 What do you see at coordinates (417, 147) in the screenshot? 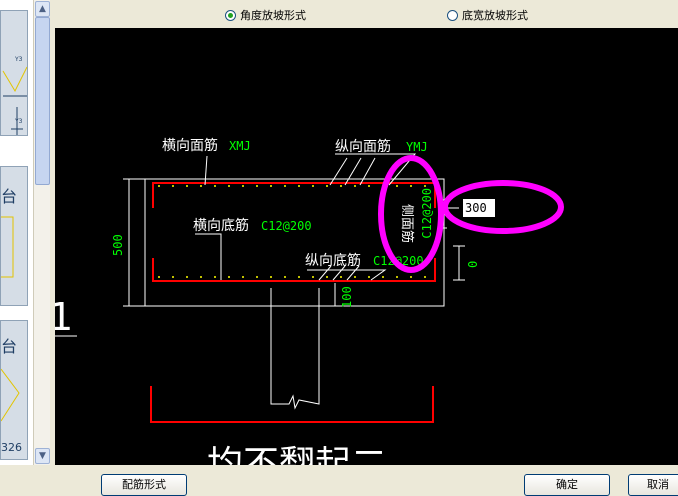
I see `top-longitudinal-value: YMJ` at bounding box center [417, 147].